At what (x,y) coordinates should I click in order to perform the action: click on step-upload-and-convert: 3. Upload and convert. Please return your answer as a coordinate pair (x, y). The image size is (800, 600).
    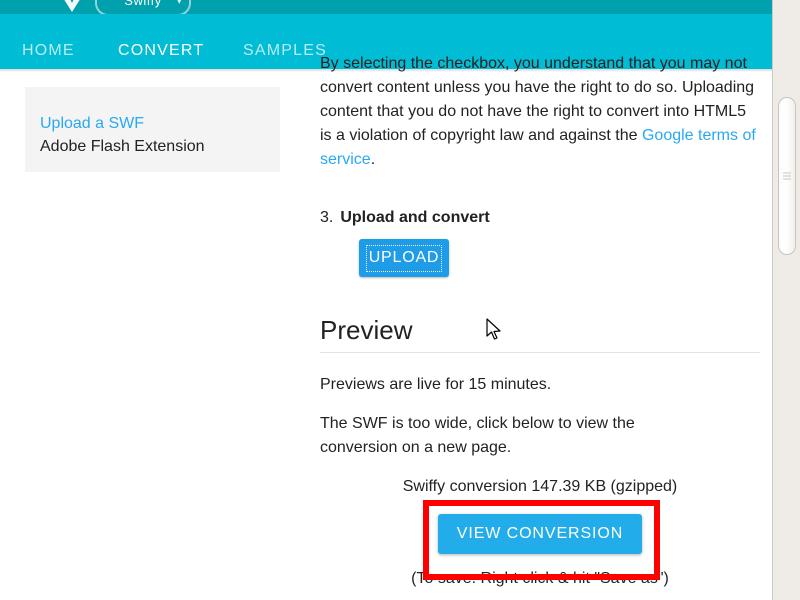
    Looking at the image, I should click on (405, 218).